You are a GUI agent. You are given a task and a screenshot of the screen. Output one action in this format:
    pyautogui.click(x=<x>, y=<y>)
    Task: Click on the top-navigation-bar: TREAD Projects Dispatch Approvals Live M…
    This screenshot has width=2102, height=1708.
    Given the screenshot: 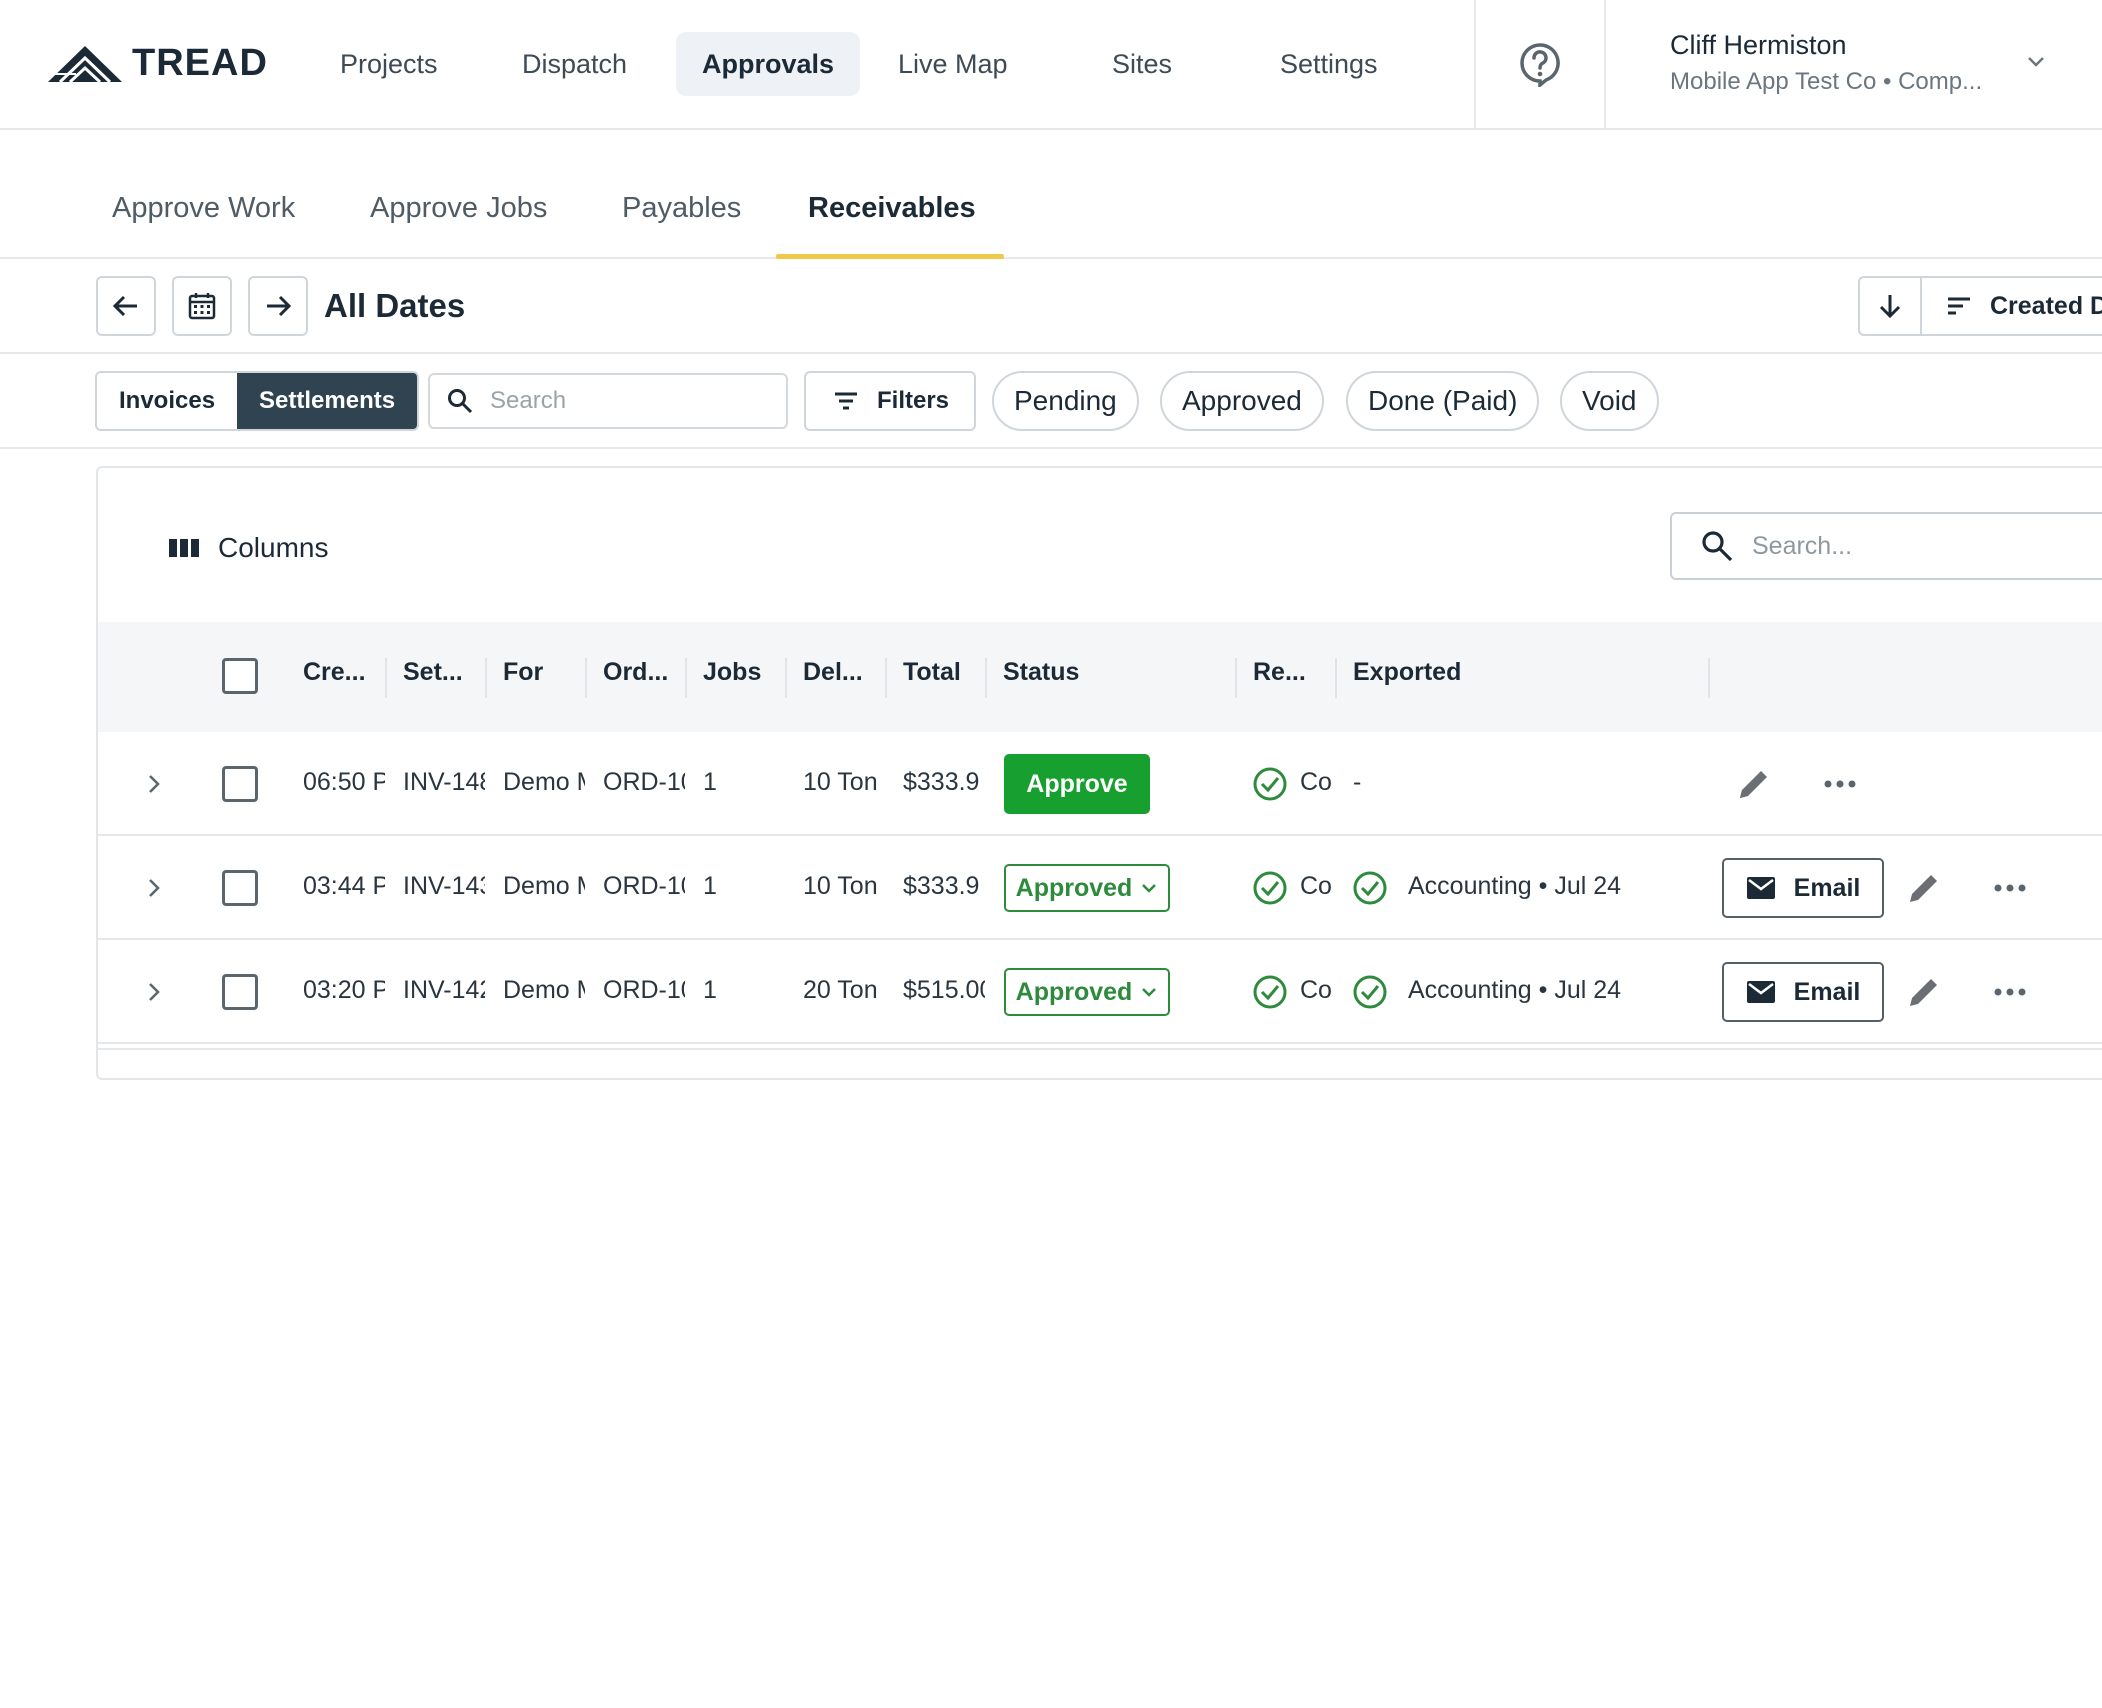 What is the action you would take?
    pyautogui.click(x=1051, y=65)
    